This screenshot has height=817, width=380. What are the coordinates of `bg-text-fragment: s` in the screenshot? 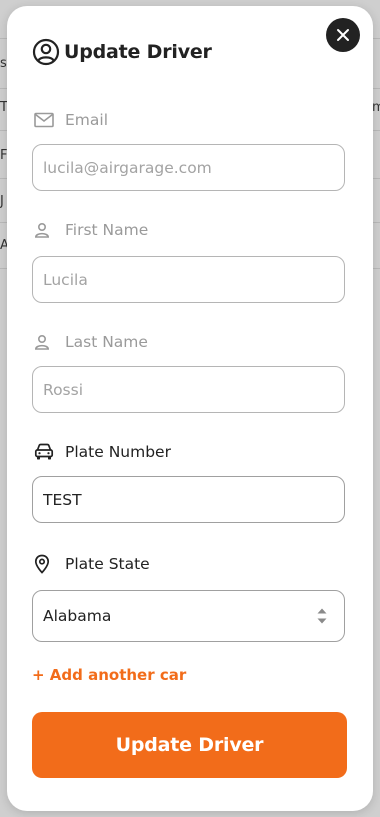 It's located at (3, 63).